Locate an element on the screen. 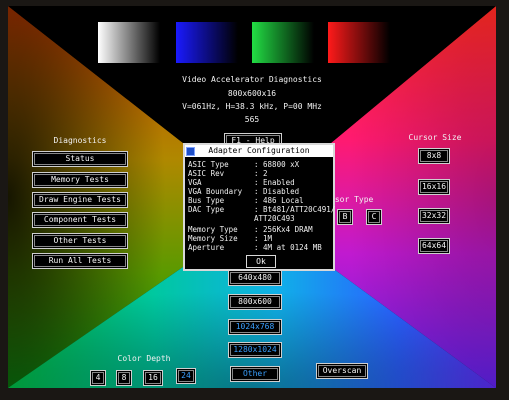  overscan-button: Overscan is located at coordinates (342, 371).